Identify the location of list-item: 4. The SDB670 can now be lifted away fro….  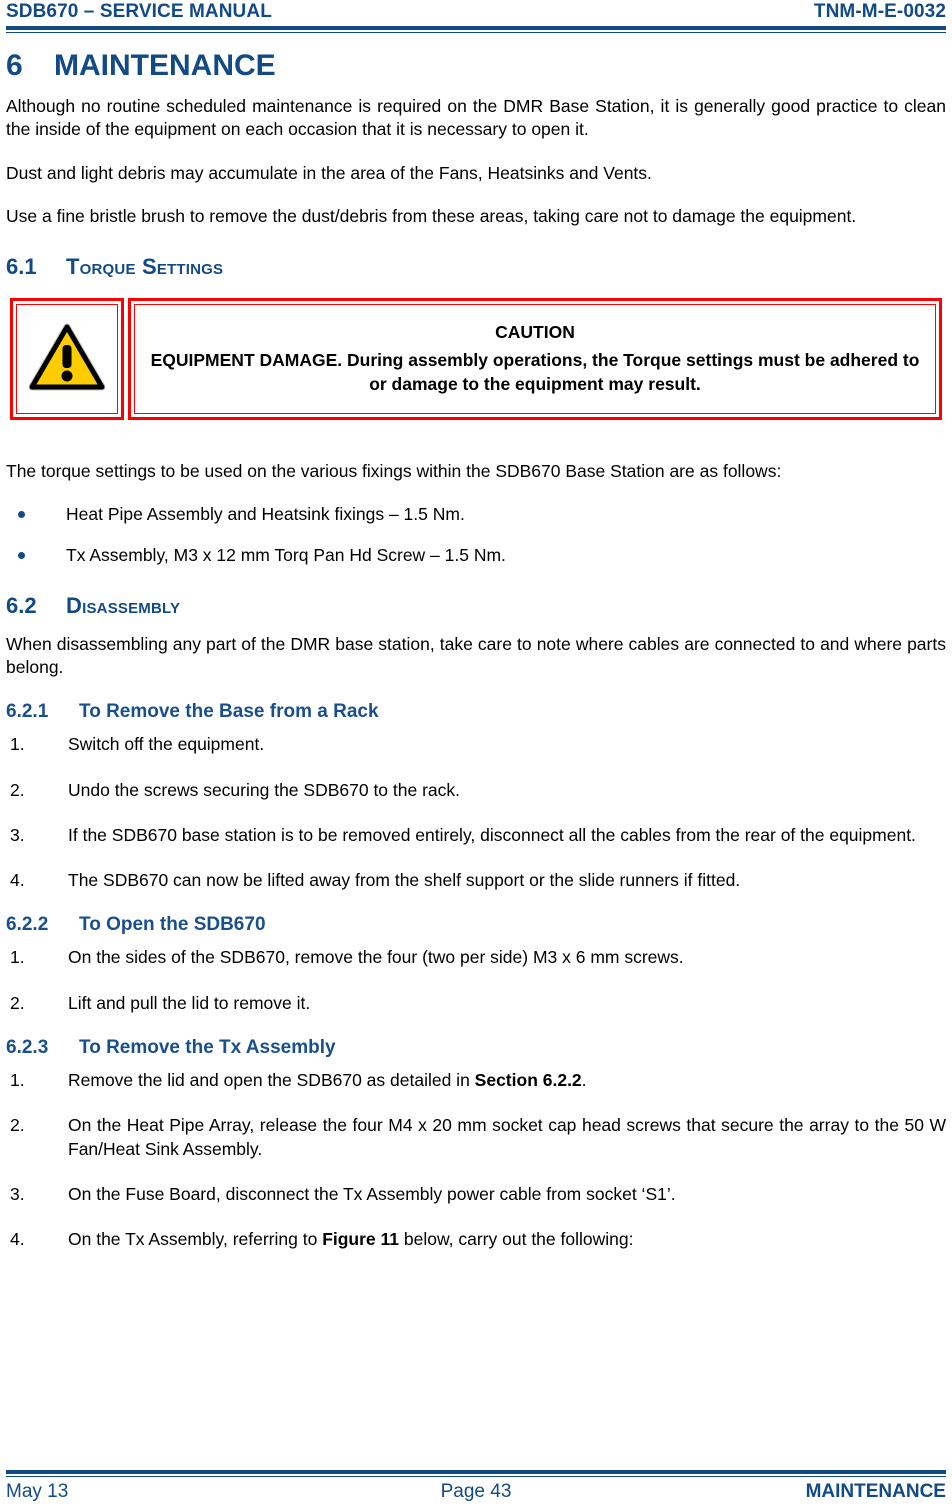
(476, 880).